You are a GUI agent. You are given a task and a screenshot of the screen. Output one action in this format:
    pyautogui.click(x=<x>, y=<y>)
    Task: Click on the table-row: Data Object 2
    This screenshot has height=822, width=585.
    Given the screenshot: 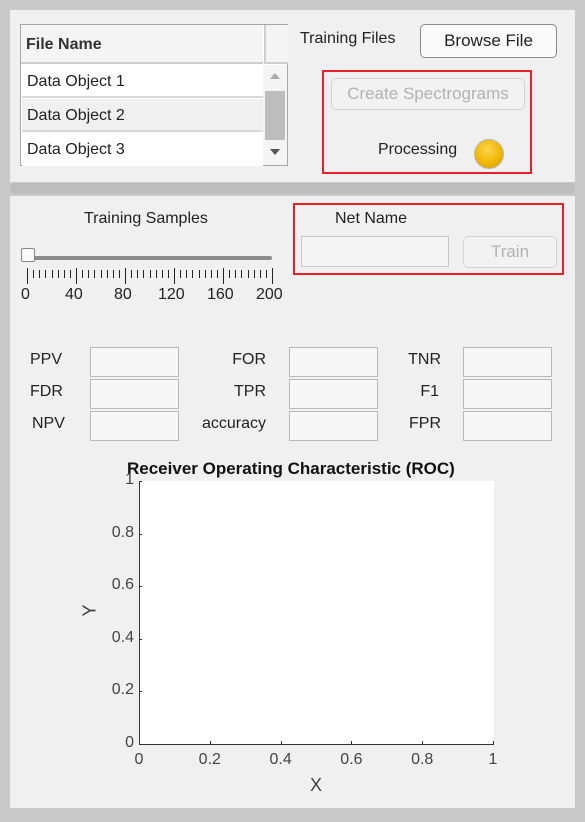 What is the action you would take?
    pyautogui.click(x=142, y=115)
    